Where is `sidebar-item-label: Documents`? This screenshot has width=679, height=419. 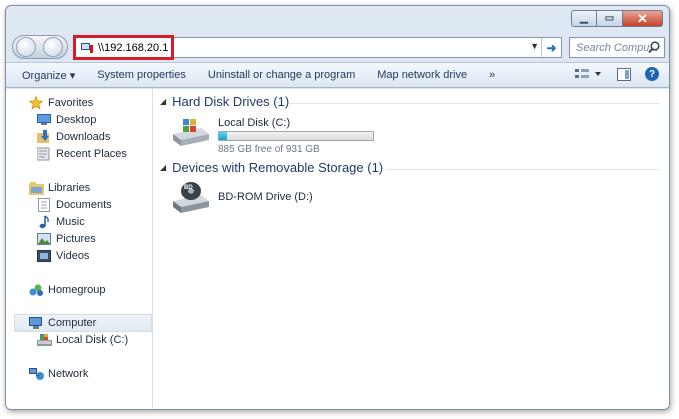
sidebar-item-label: Documents is located at coordinates (84, 205).